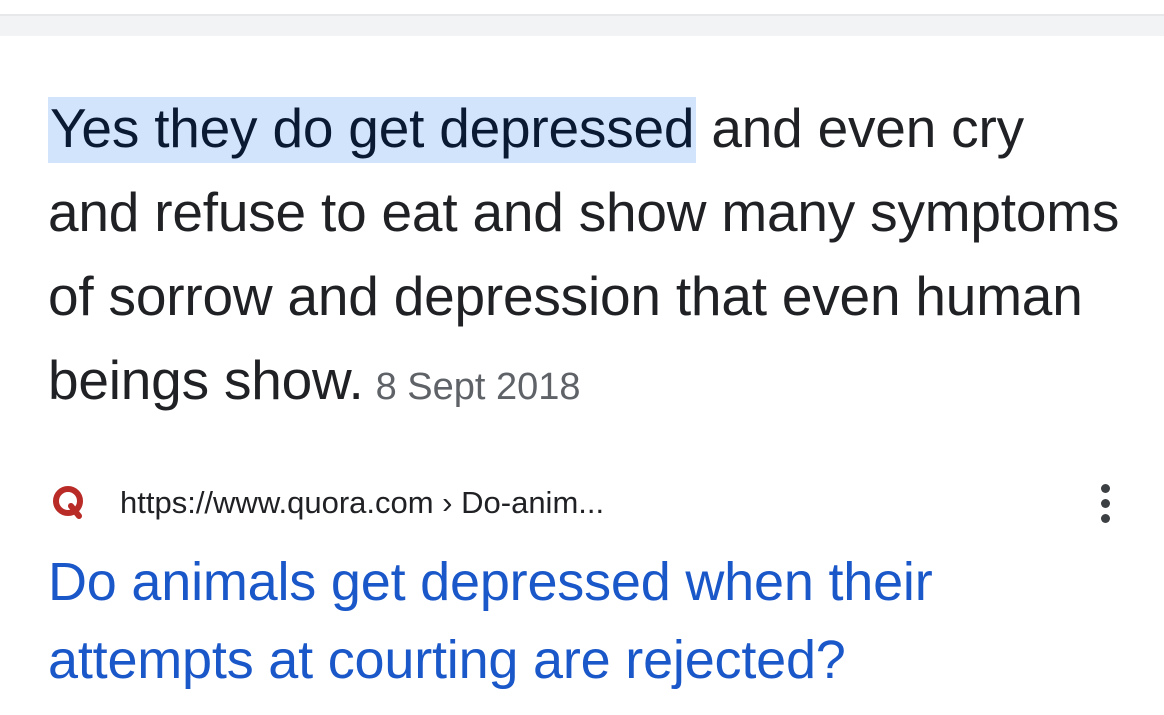 This screenshot has height=715, width=1164. Describe the element at coordinates (69, 502) in the screenshot. I see `quora-q-icon` at that location.